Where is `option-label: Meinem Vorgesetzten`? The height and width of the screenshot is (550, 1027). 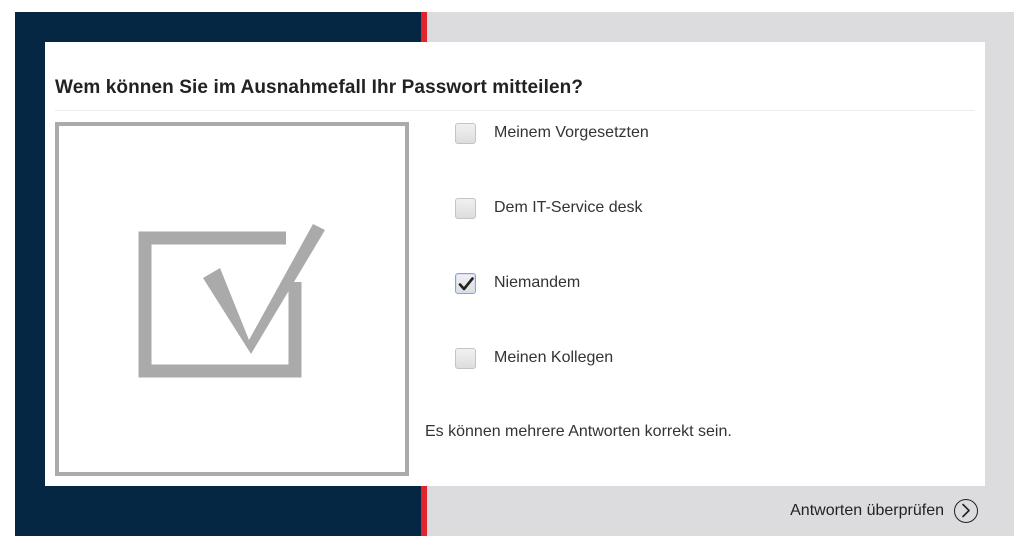
option-label: Meinem Vorgesetzten is located at coordinates (571, 132).